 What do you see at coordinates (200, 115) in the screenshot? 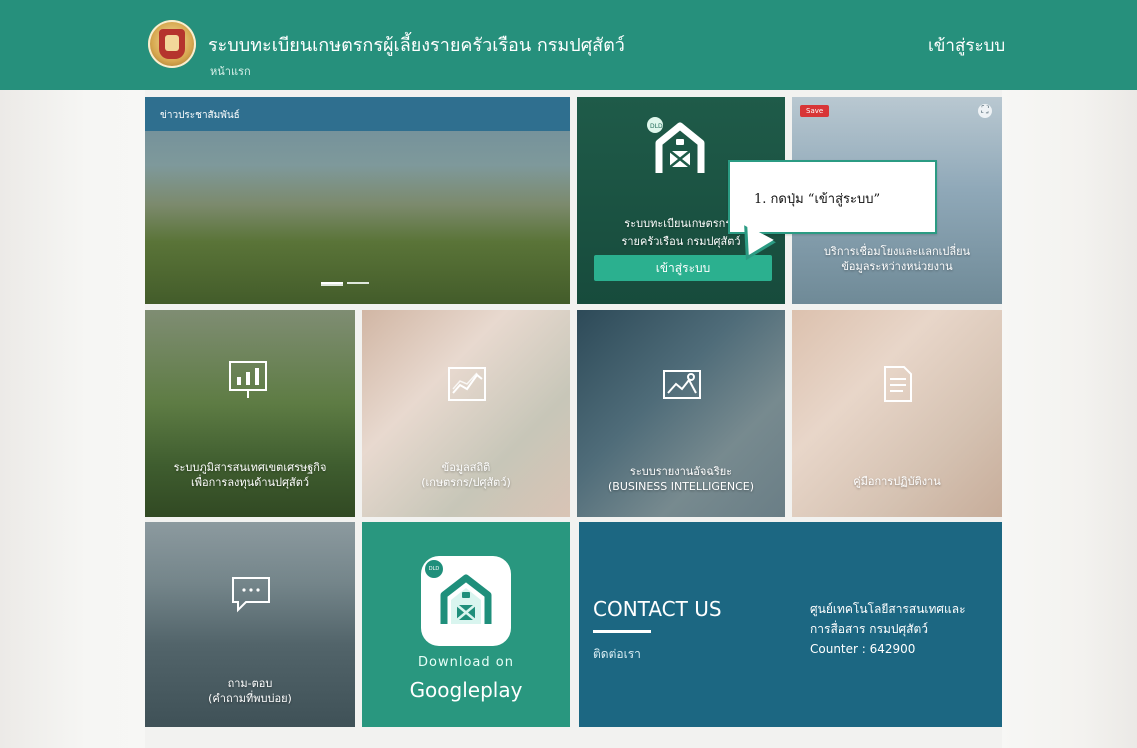
I see `news-title: ข่าวประชาสัมพันธ์` at bounding box center [200, 115].